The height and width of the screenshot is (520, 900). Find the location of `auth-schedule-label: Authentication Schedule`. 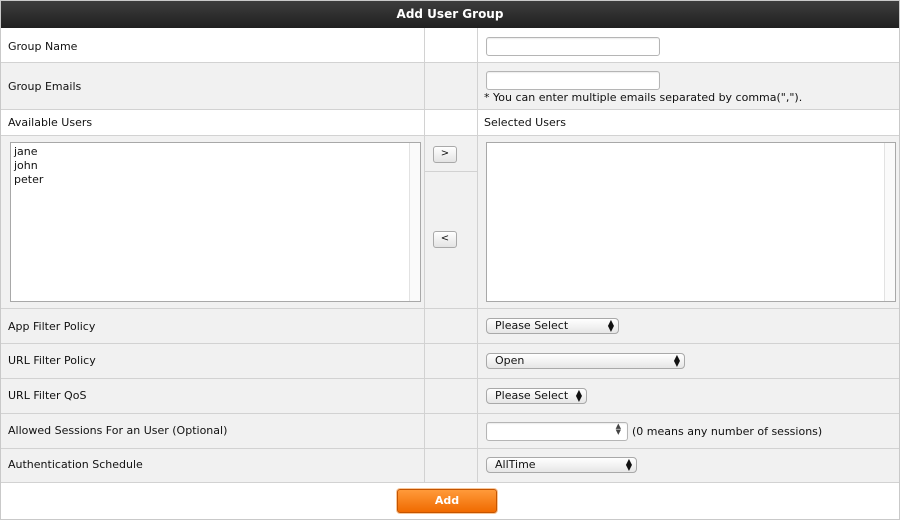

auth-schedule-label: Authentication Schedule is located at coordinates (75, 464).